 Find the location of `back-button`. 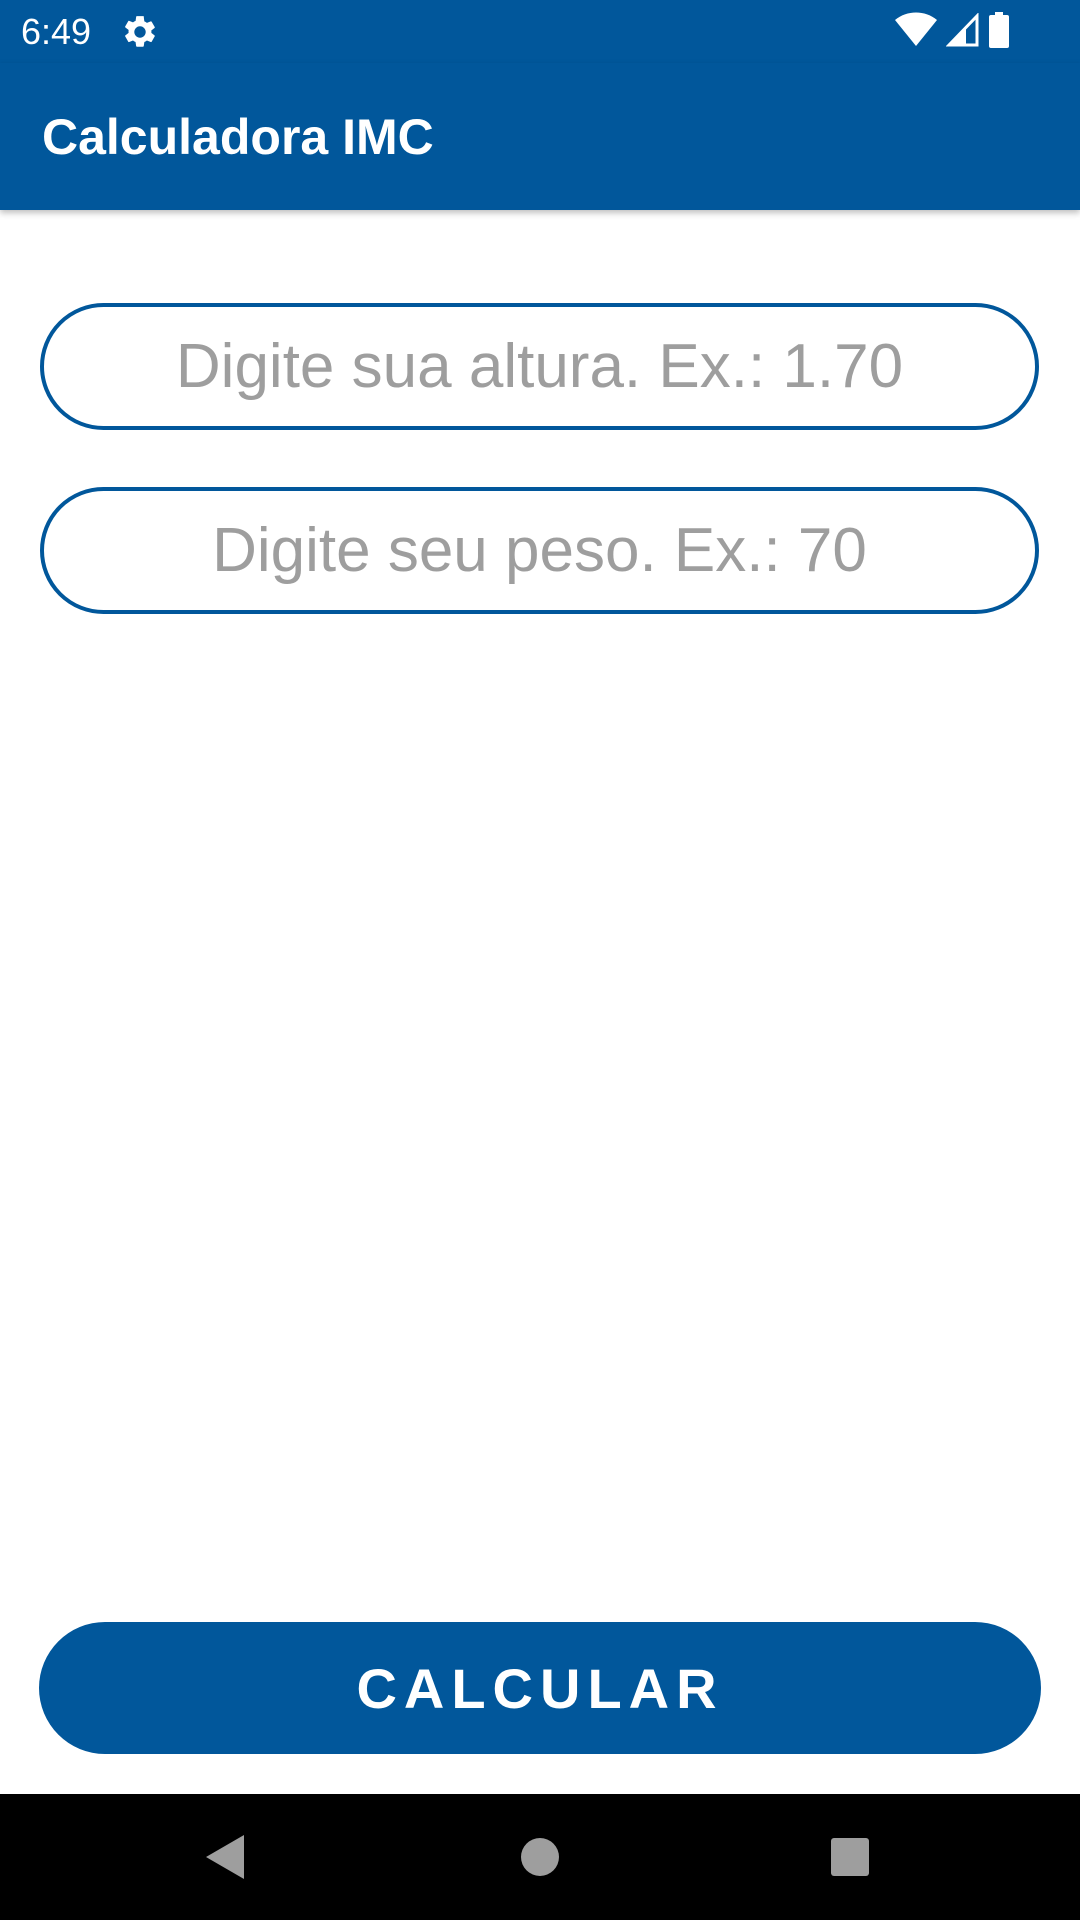

back-button is located at coordinates (225, 1857).